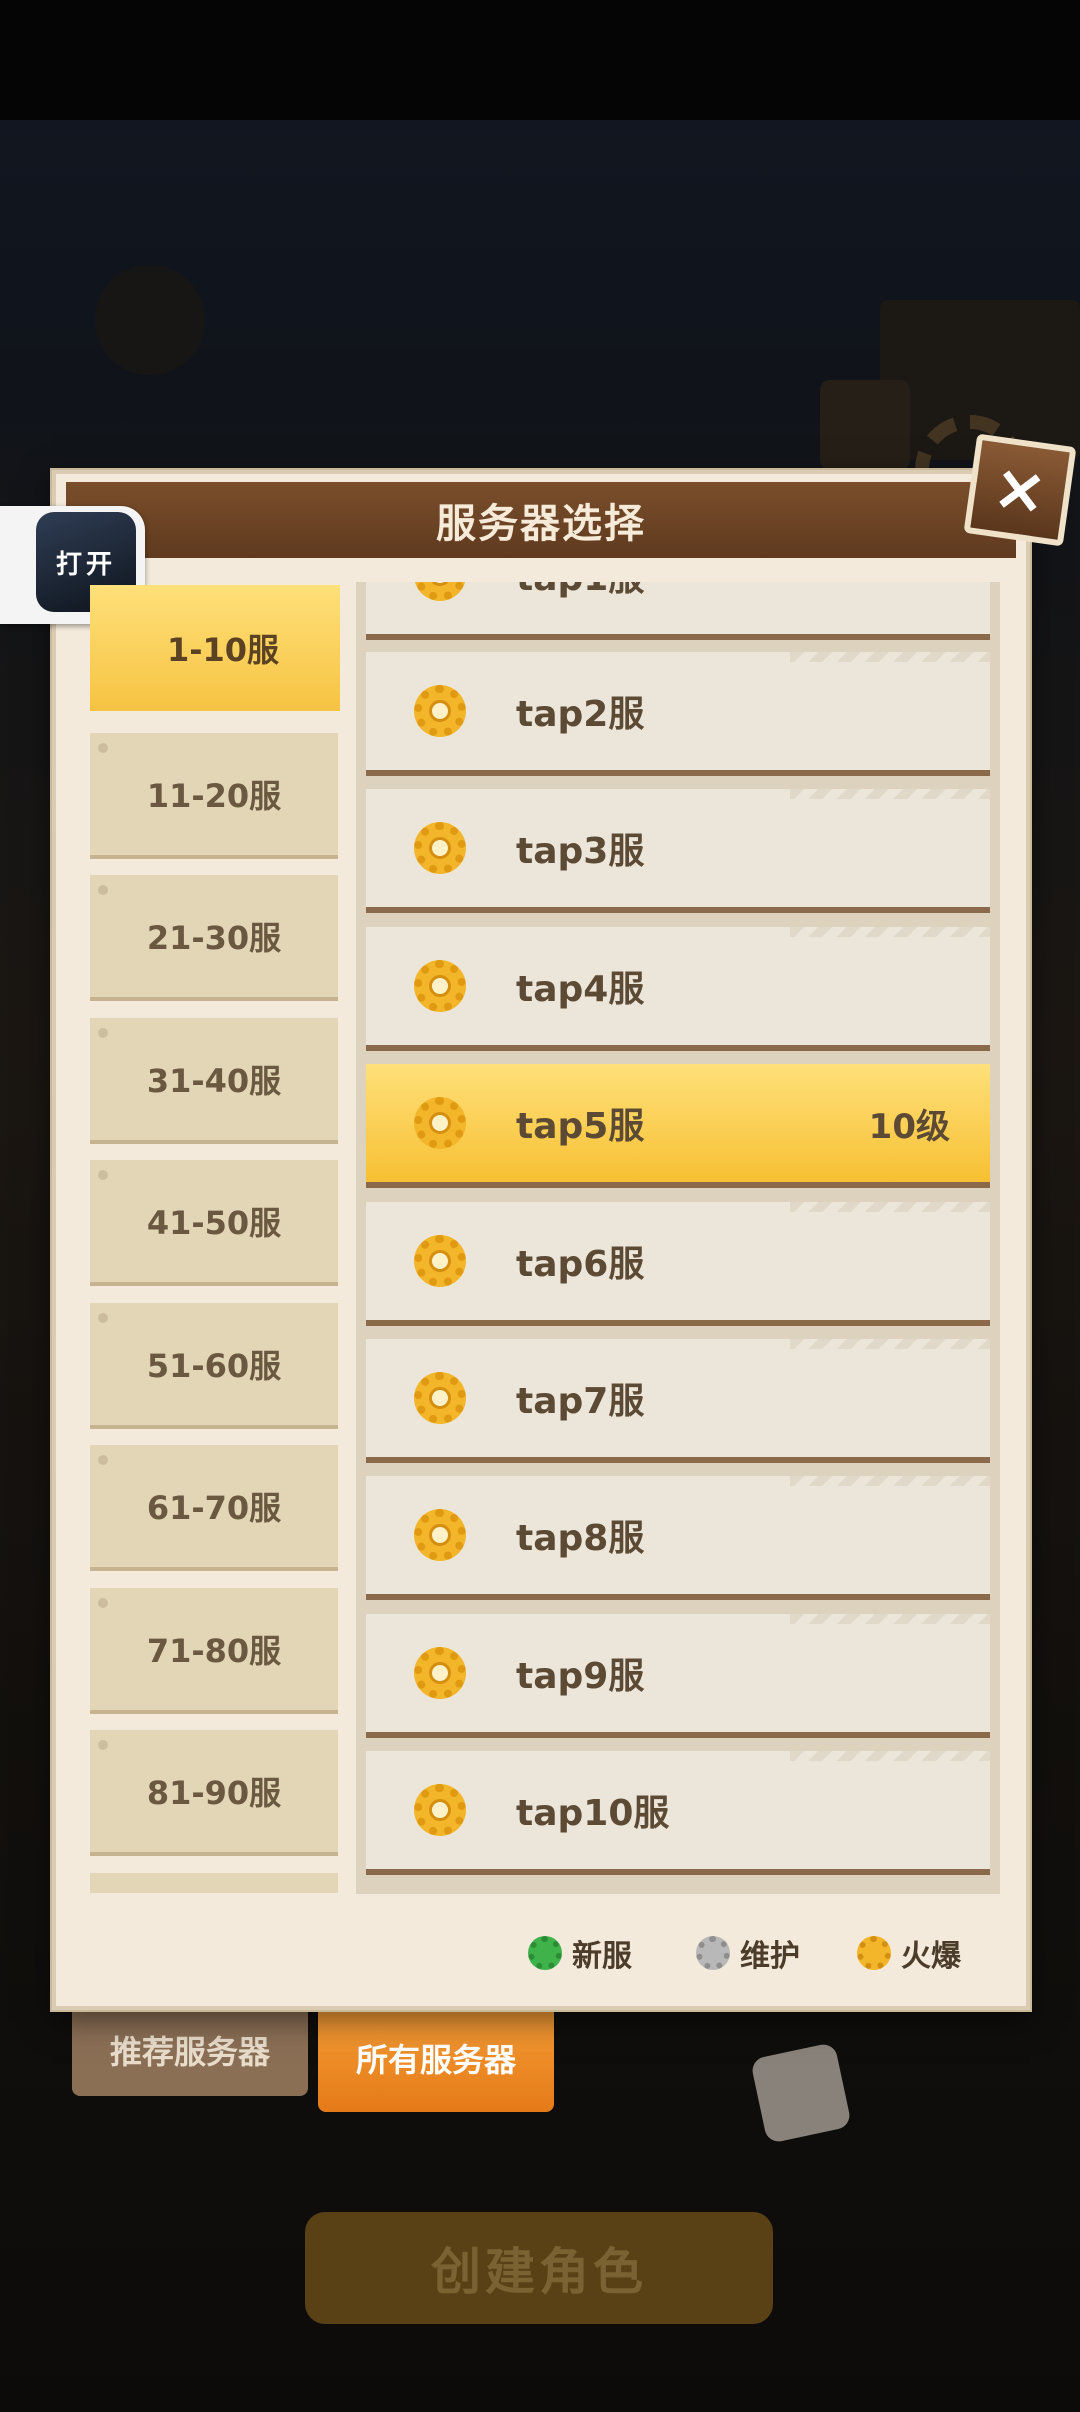 Image resolution: width=1080 pixels, height=2412 pixels. What do you see at coordinates (593, 1813) in the screenshot?
I see `server-name: tap10服` at bounding box center [593, 1813].